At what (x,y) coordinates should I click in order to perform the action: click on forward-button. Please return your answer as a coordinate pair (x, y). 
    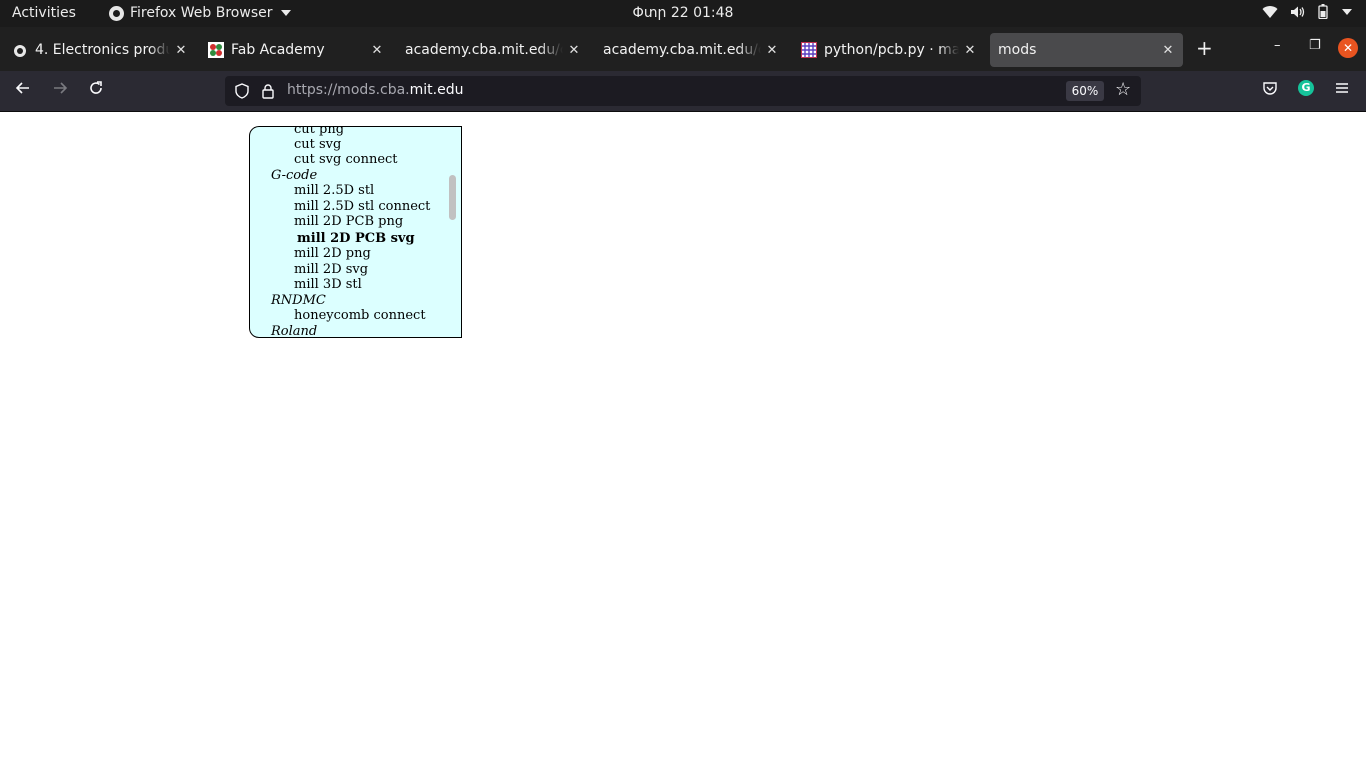
    Looking at the image, I should click on (60, 91).